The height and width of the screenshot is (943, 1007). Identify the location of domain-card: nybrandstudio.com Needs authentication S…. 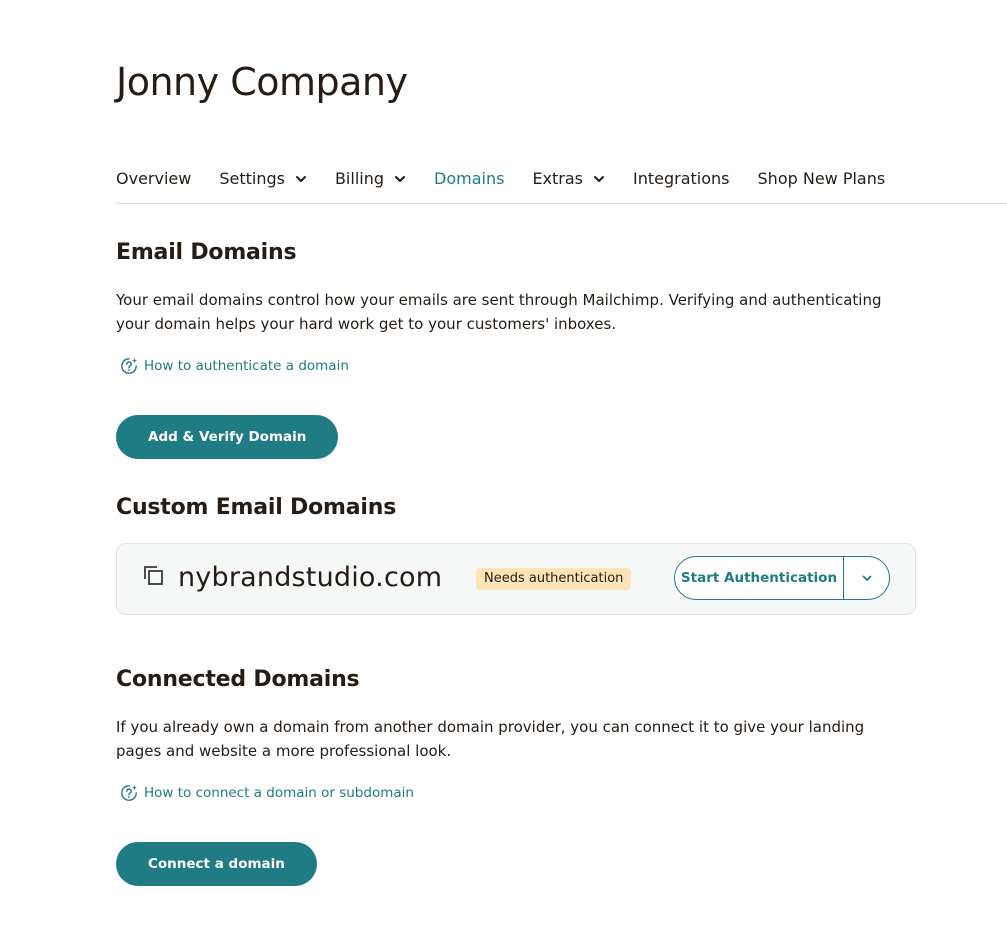
(516, 579).